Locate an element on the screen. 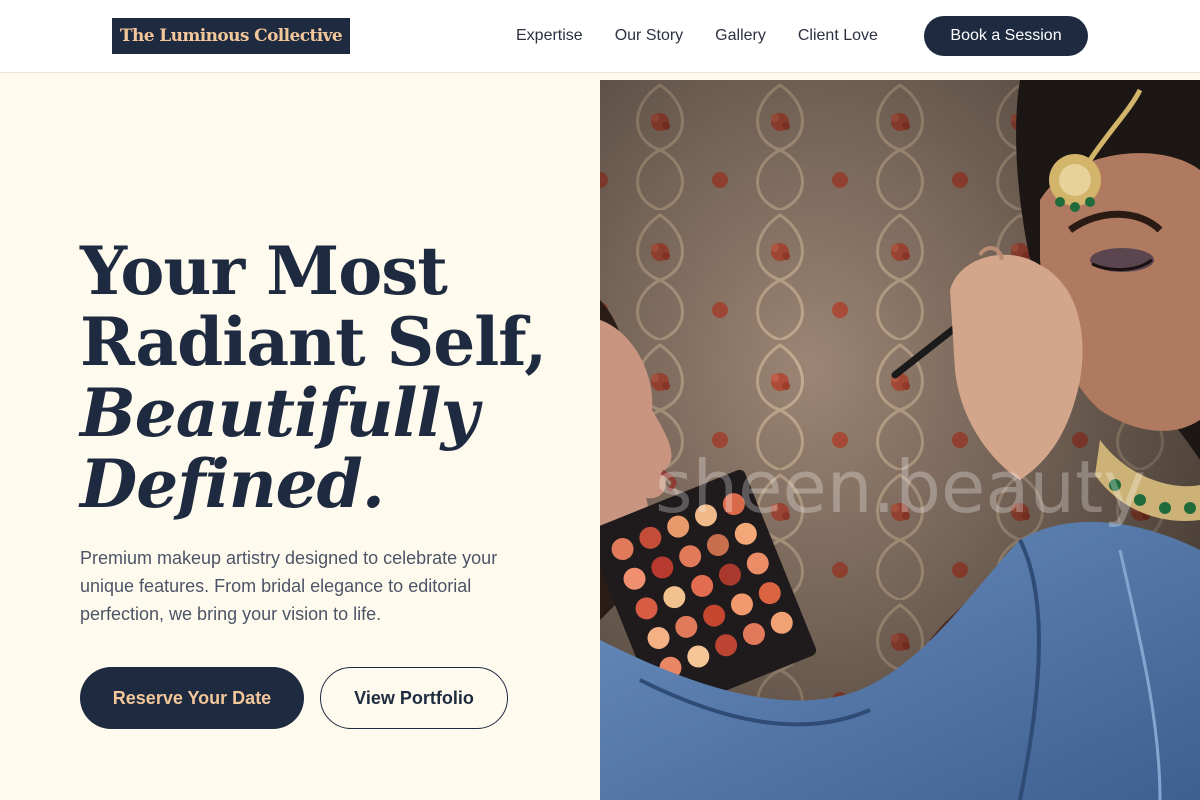  brand-logo: The Luminous Collective is located at coordinates (231, 36).